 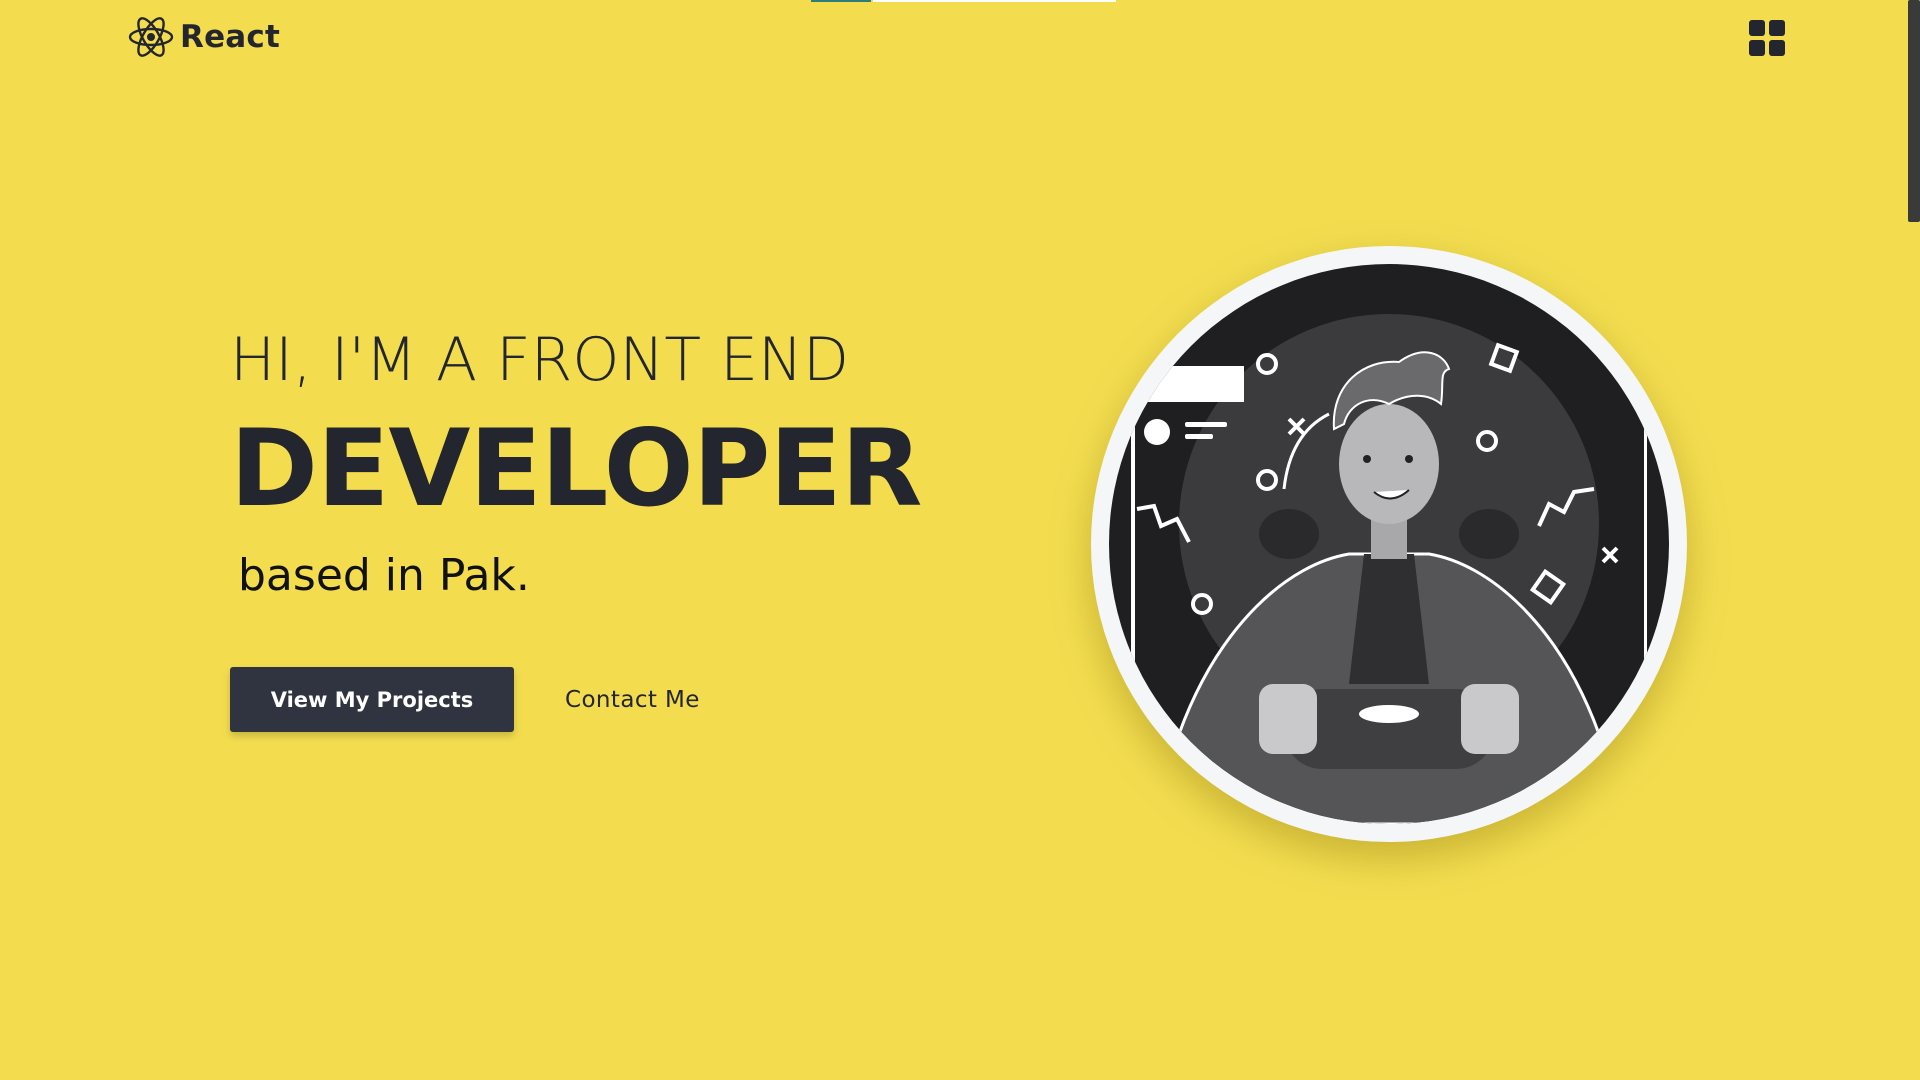 What do you see at coordinates (576, 468) in the screenshot?
I see `hero-title: DEVELOPER` at bounding box center [576, 468].